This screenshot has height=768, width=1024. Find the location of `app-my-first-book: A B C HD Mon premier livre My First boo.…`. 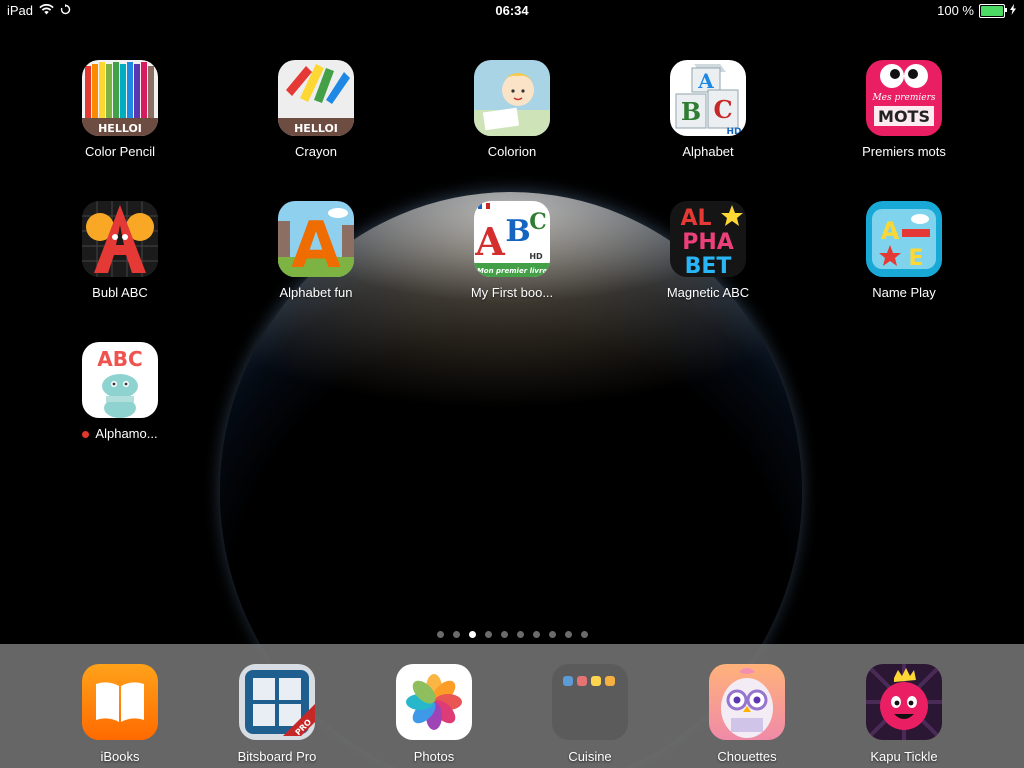

app-my-first-book: A B C HD Mon premier livre My First boo.… is located at coordinates (512, 250).